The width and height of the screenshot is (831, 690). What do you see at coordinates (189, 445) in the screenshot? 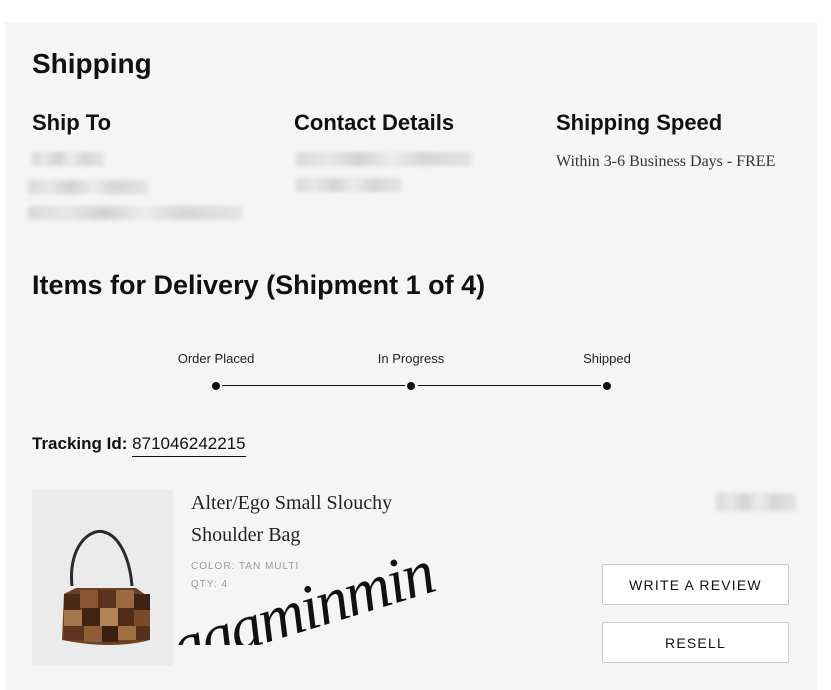
I see `tracking-id-link: 871046242215` at bounding box center [189, 445].